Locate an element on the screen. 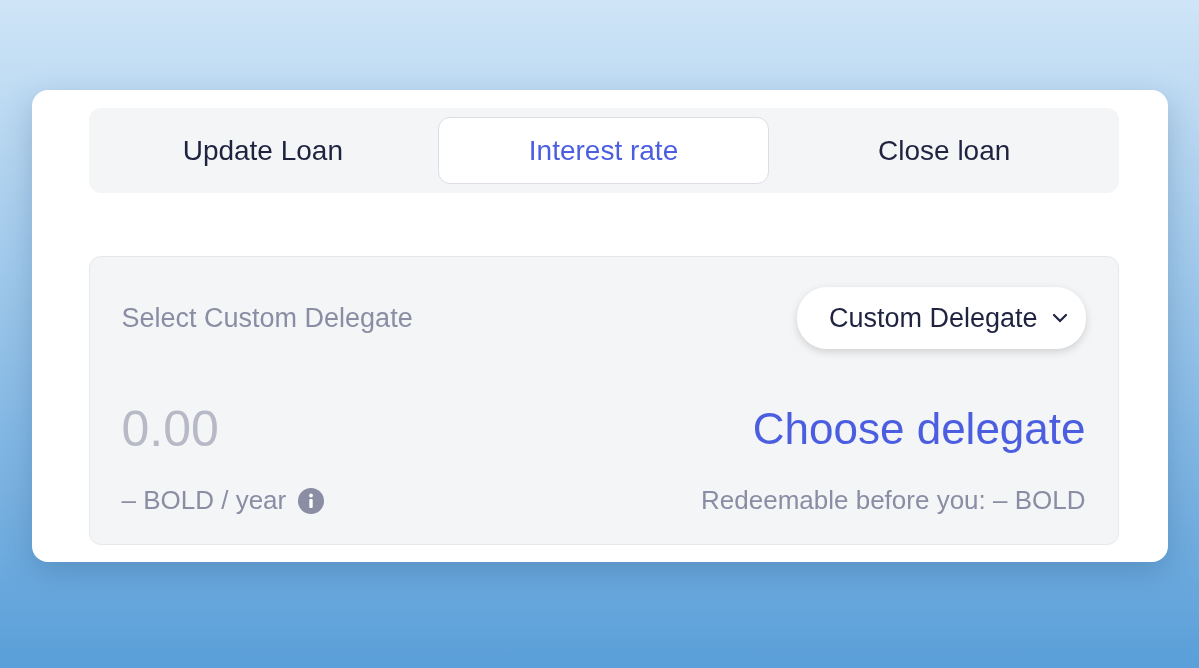 The image size is (1199, 668). tab: Update Loan is located at coordinates (263, 150).